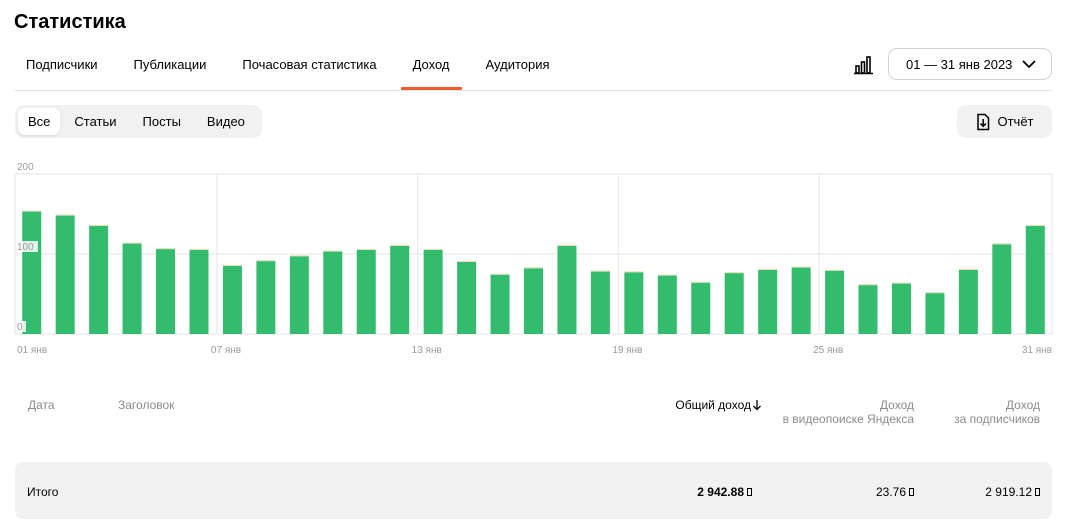 Image resolution: width=1069 pixels, height=526 pixels. What do you see at coordinates (1029, 64) in the screenshot?
I see `chevron-down-icon` at bounding box center [1029, 64].